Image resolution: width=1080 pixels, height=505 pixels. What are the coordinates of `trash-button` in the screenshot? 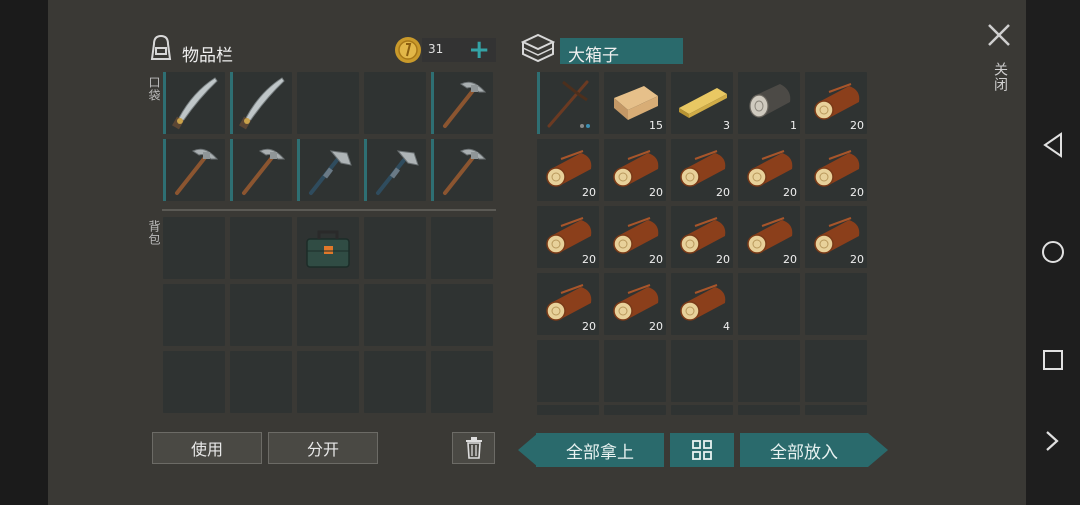 It's located at (473, 448).